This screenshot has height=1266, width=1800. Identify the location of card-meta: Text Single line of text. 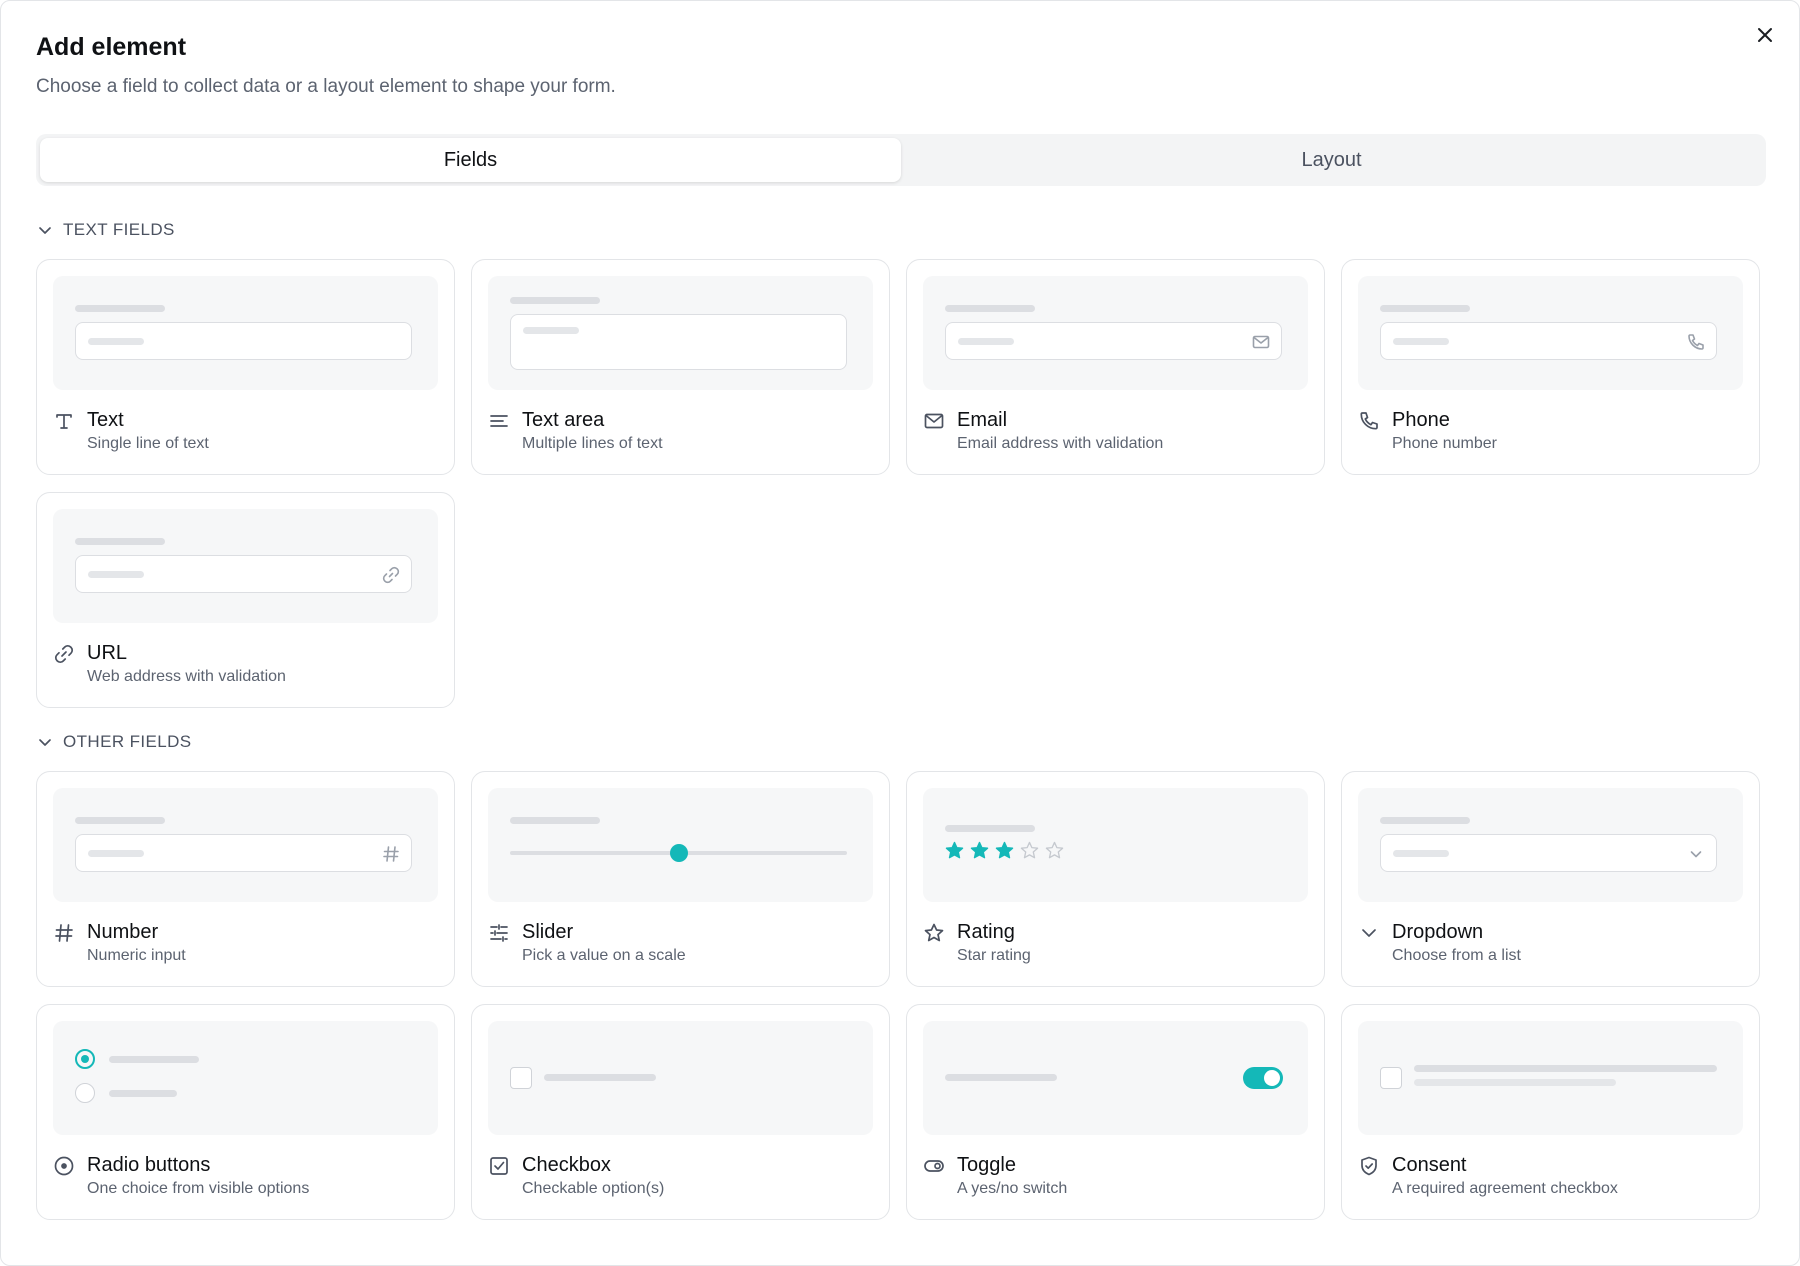
(131, 431).